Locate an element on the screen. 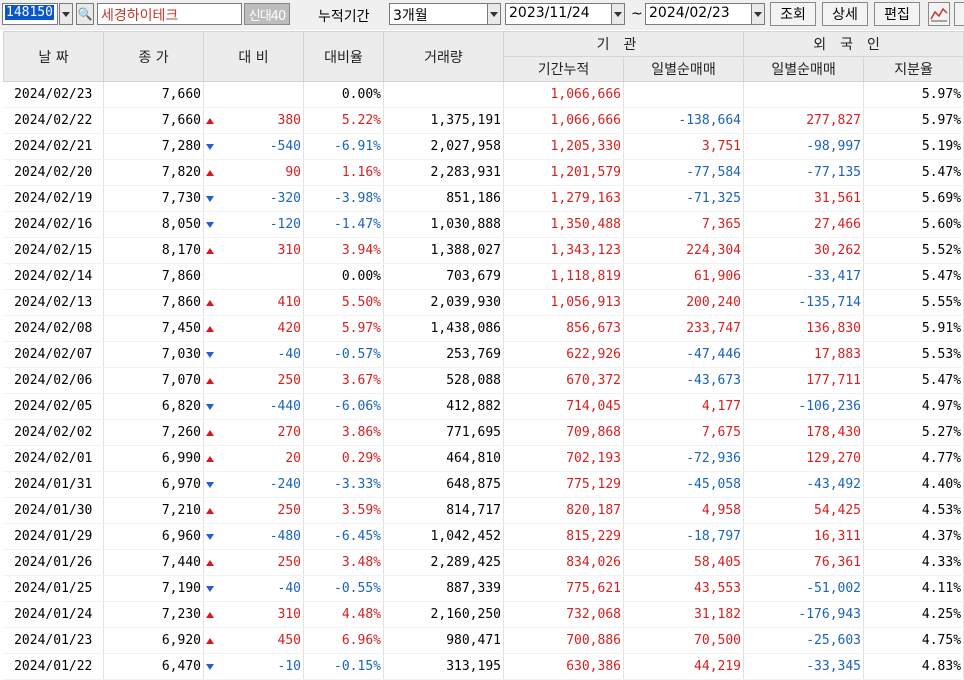  change-value: 250 is located at coordinates (289, 380).